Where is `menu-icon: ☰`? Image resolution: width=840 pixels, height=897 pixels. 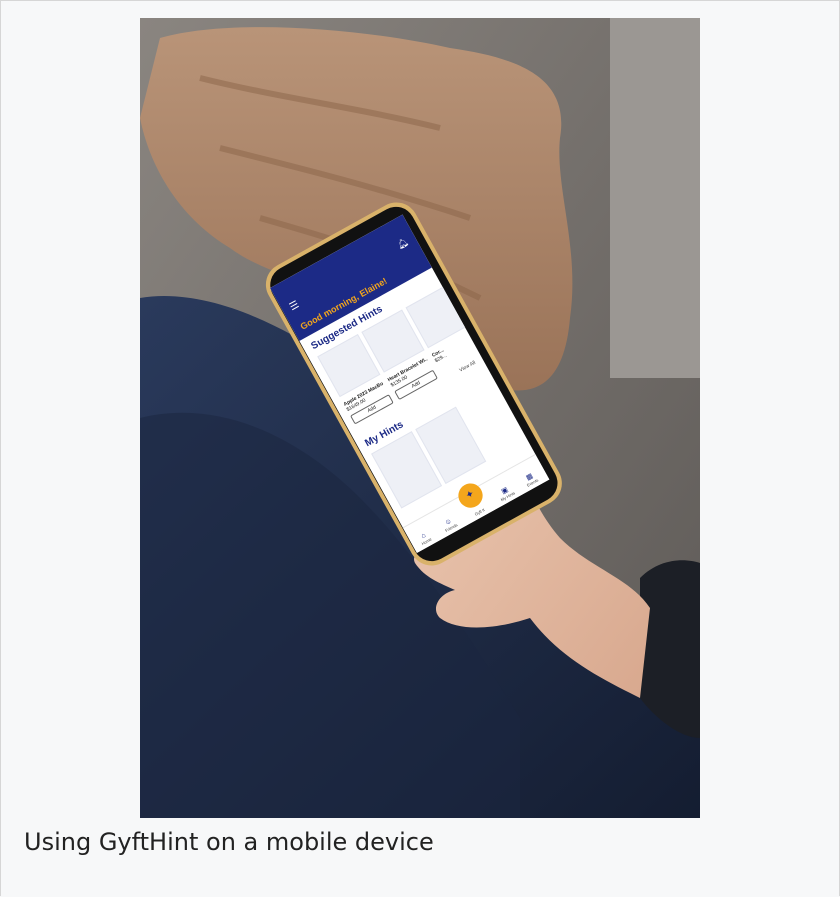
menu-icon: ☰ is located at coordinates (294, 306).